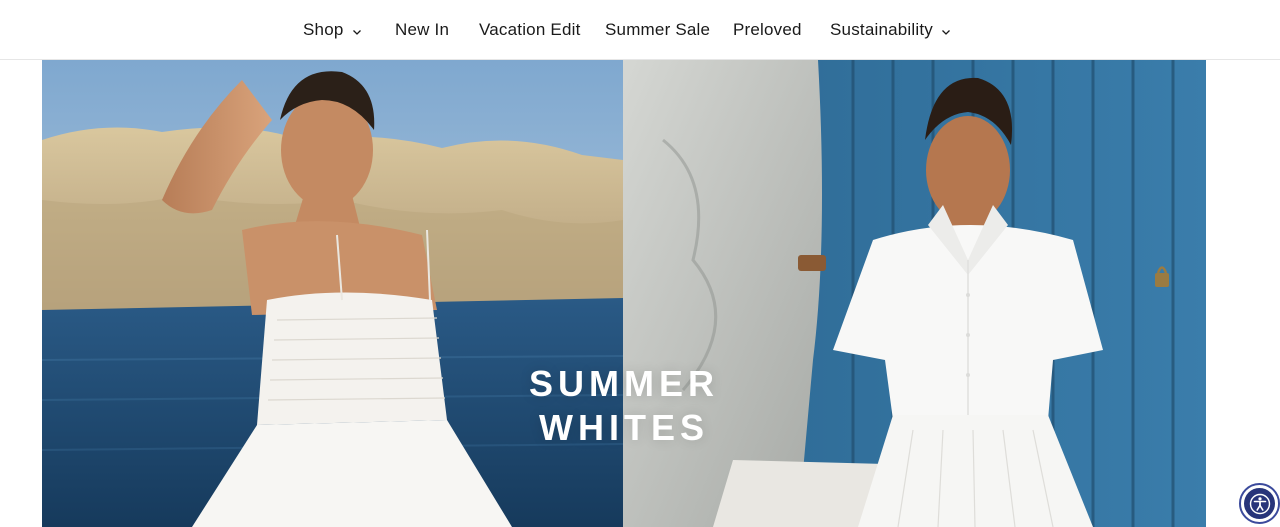  I want to click on nav-item-label: New In, so click(422, 29).